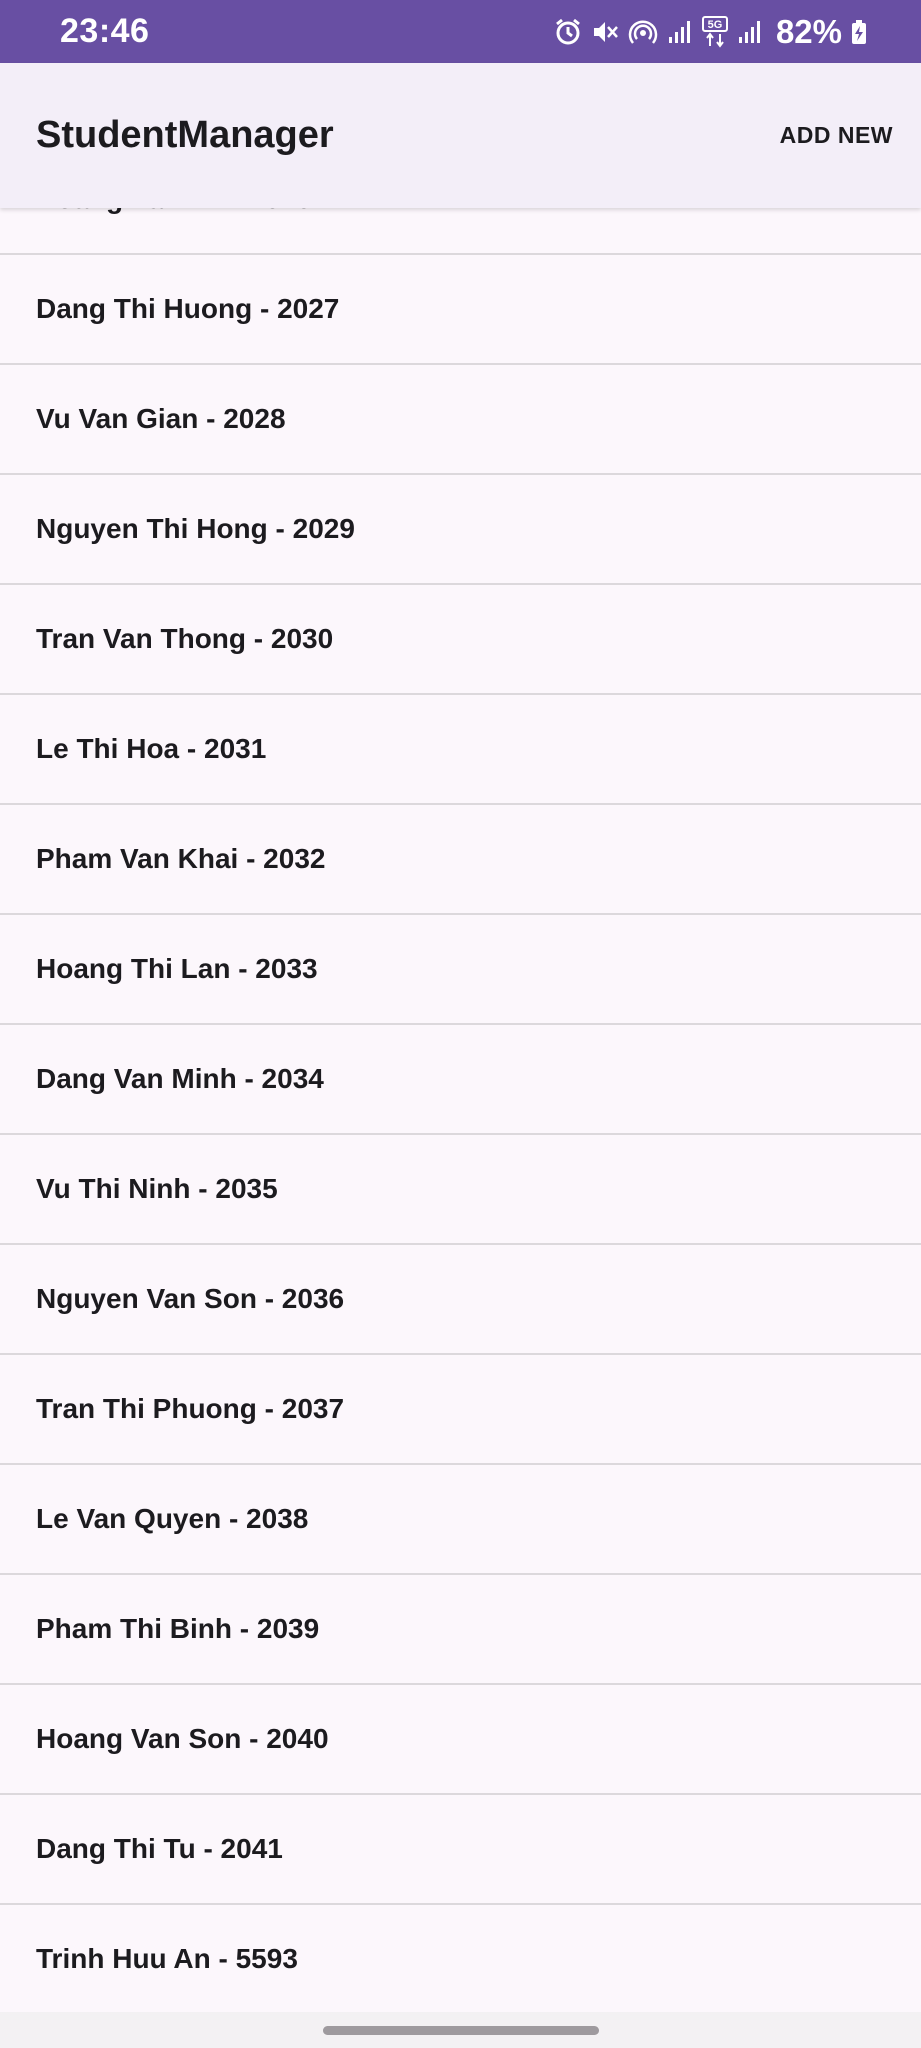 This screenshot has width=921, height=2048. Describe the element at coordinates (460, 310) in the screenshot. I see `student-list-item: Dang Thi Huong - 2027` at that location.